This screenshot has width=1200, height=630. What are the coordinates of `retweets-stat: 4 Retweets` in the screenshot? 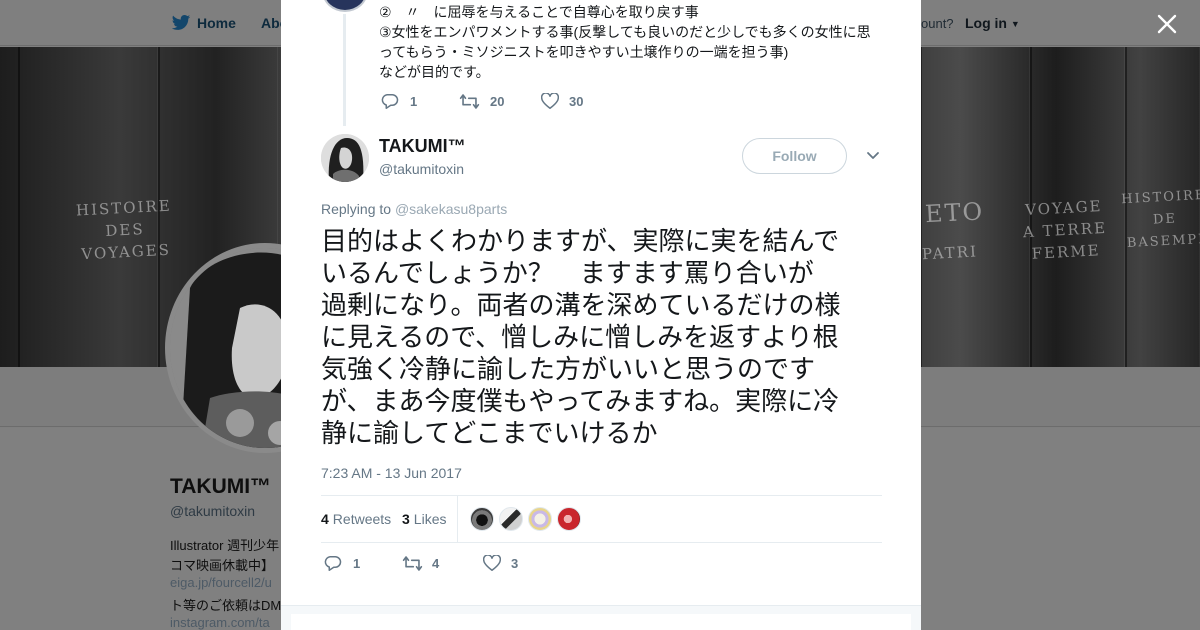 It's located at (356, 519).